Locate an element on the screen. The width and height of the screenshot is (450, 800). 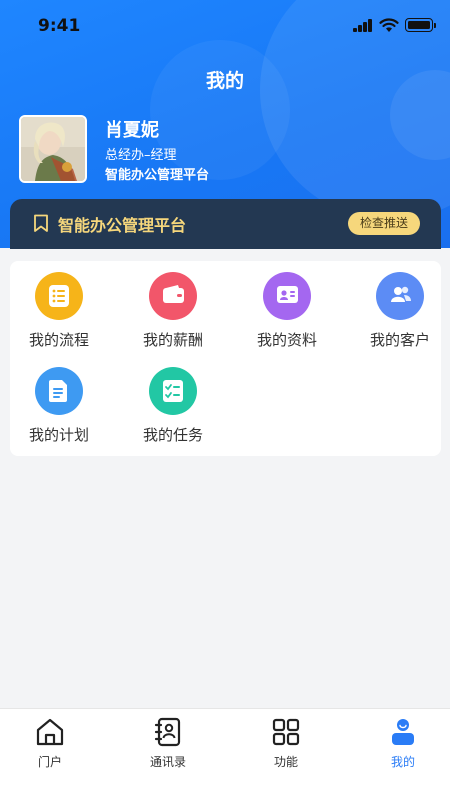
wallet-icon is located at coordinates (173, 296).